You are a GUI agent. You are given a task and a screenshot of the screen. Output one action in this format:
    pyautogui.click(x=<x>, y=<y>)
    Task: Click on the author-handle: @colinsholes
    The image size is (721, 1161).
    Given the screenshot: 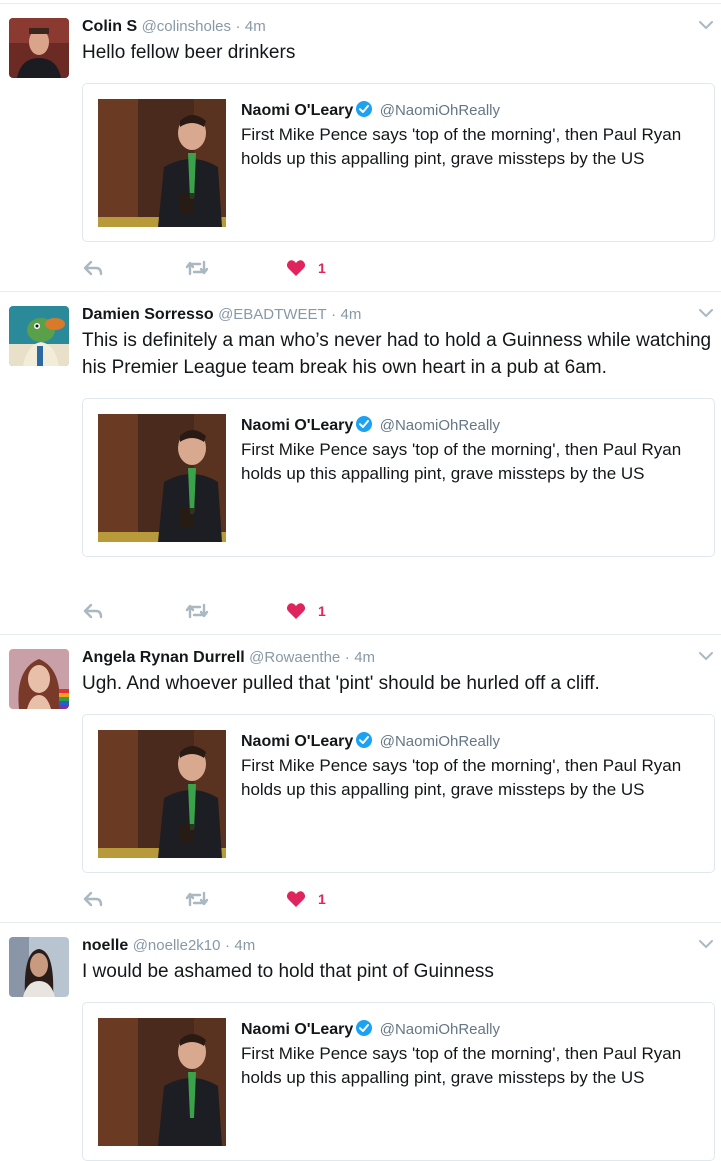 What is the action you would take?
    pyautogui.click(x=186, y=26)
    